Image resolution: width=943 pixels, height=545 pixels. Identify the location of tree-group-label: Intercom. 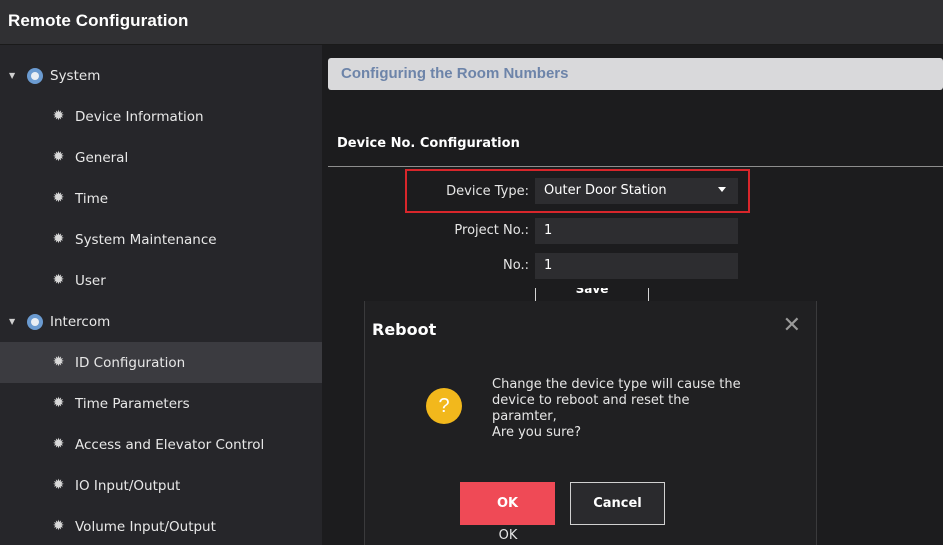
(80, 321).